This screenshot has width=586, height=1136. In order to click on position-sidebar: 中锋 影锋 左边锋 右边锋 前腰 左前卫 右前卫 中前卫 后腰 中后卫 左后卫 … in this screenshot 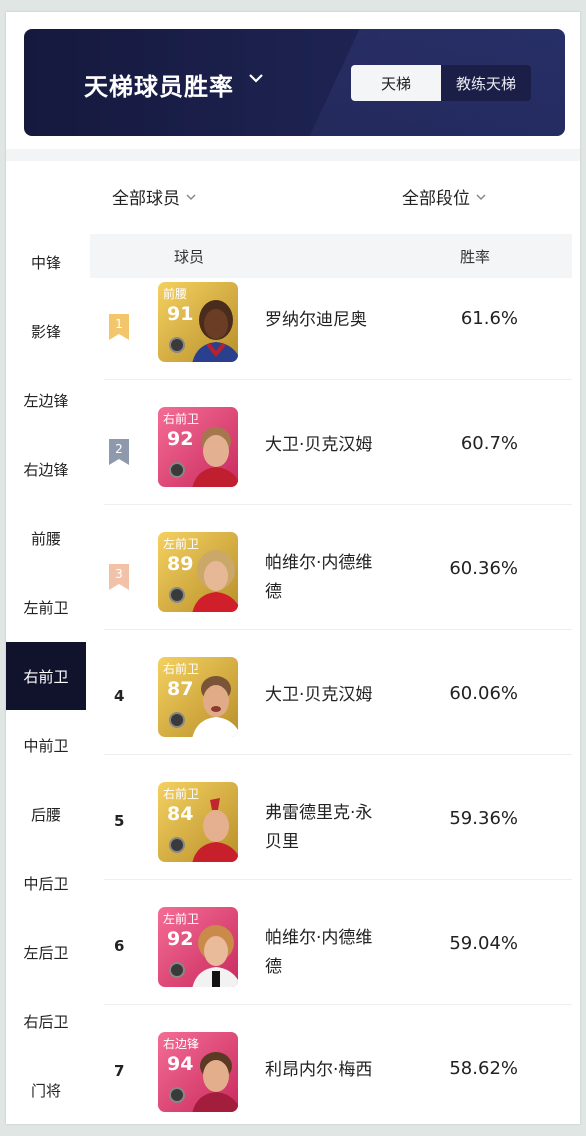, I will do `click(46, 677)`.